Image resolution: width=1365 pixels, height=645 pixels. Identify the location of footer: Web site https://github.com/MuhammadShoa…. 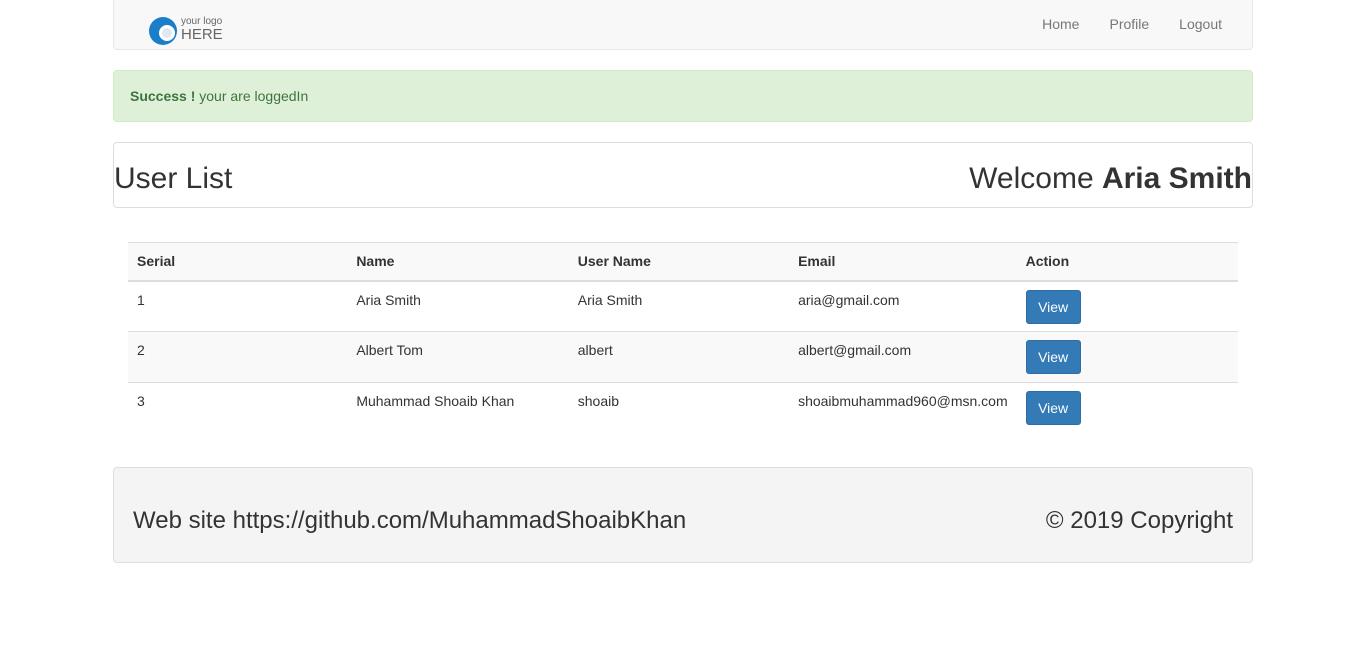
(683, 515).